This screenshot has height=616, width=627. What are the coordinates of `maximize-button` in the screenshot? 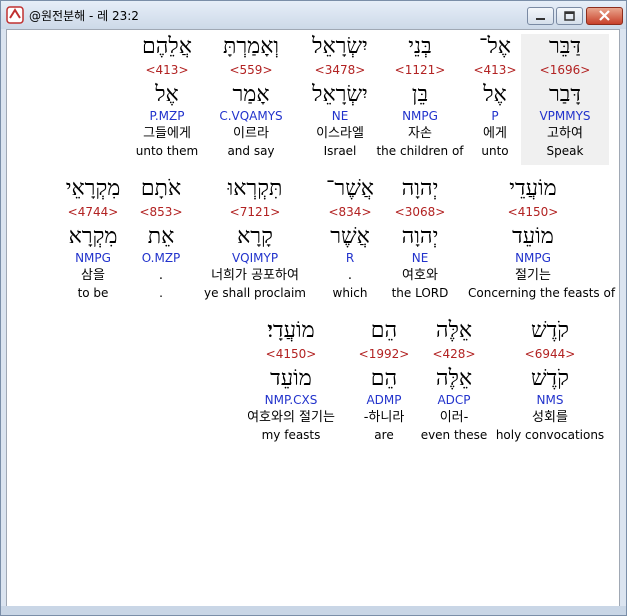 It's located at (569, 16).